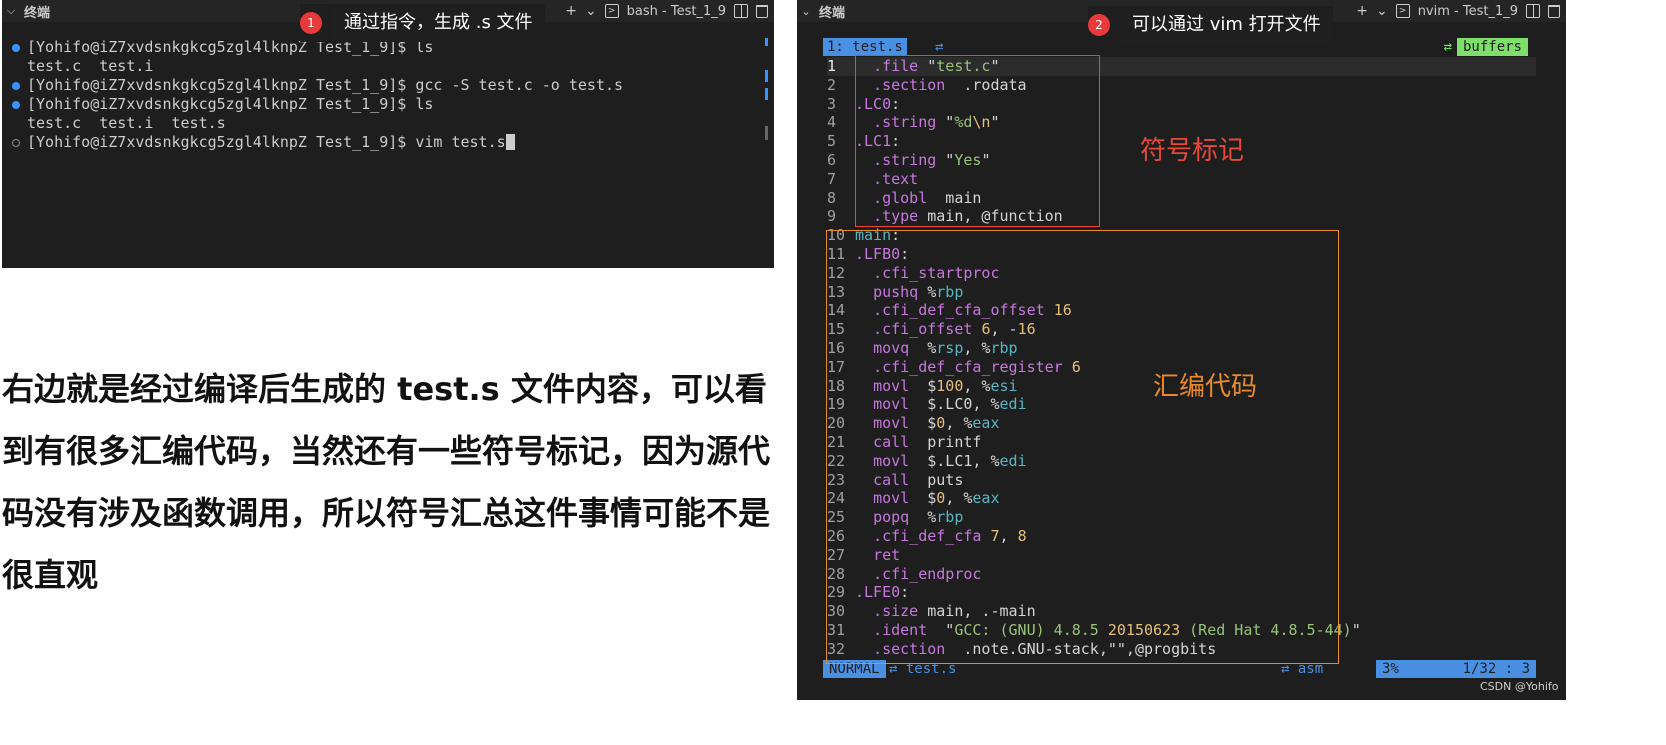  What do you see at coordinates (1192, 151) in the screenshot?
I see `symbol-annotation: 符号标记` at bounding box center [1192, 151].